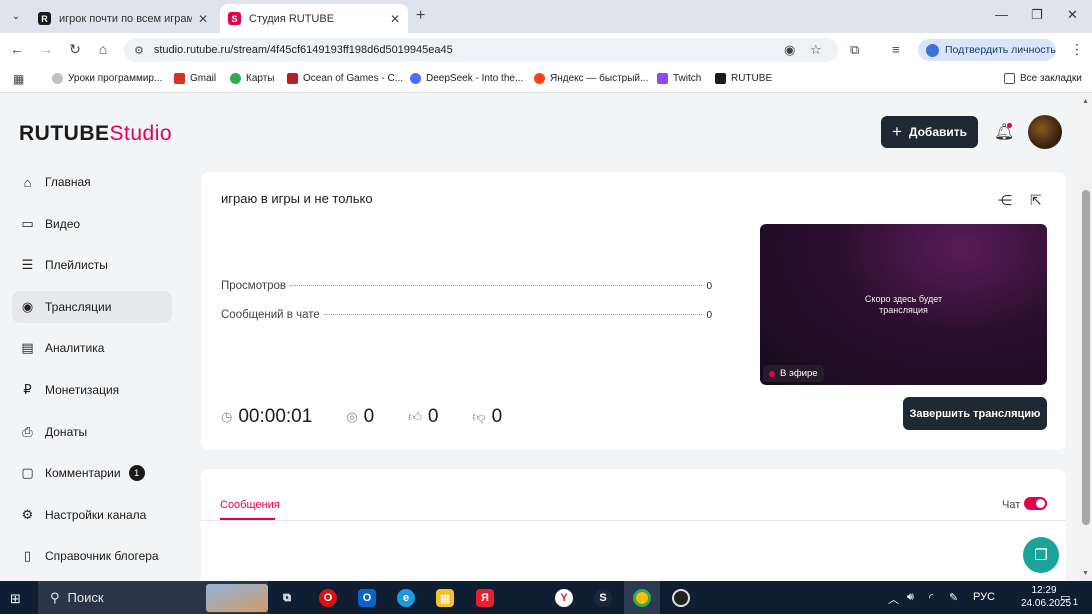 The width and height of the screenshot is (1092, 614). What do you see at coordinates (75, 49) in the screenshot?
I see `reload-icon: ↻` at bounding box center [75, 49].